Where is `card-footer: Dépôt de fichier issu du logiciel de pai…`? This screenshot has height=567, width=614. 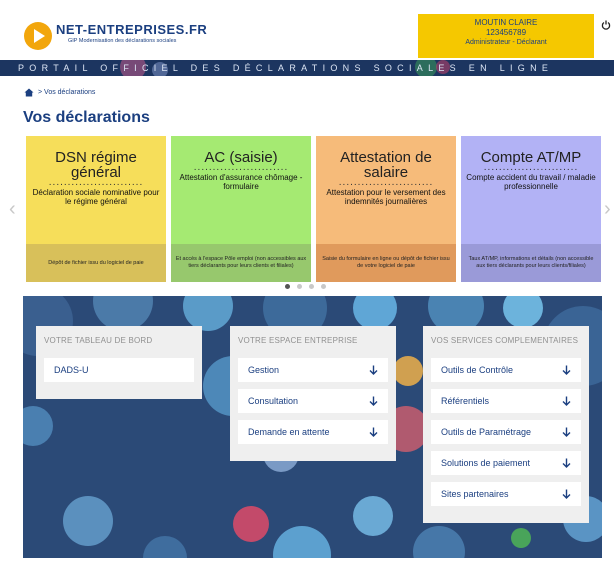 card-footer: Dépôt de fichier issu du logiciel de pai… is located at coordinates (96, 263).